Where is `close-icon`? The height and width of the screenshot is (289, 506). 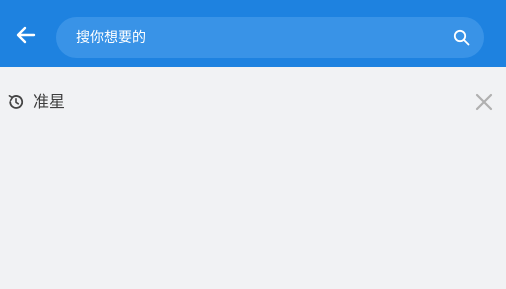
close-icon is located at coordinates (484, 102).